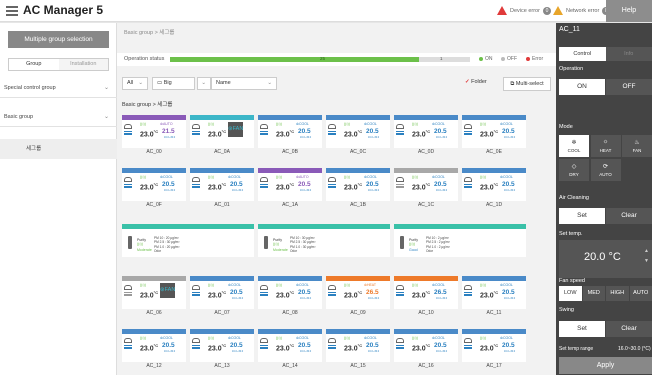  What do you see at coordinates (58, 88) in the screenshot?
I see `sidebar-item-special-control-group: Special control group ⌄` at bounding box center [58, 88].